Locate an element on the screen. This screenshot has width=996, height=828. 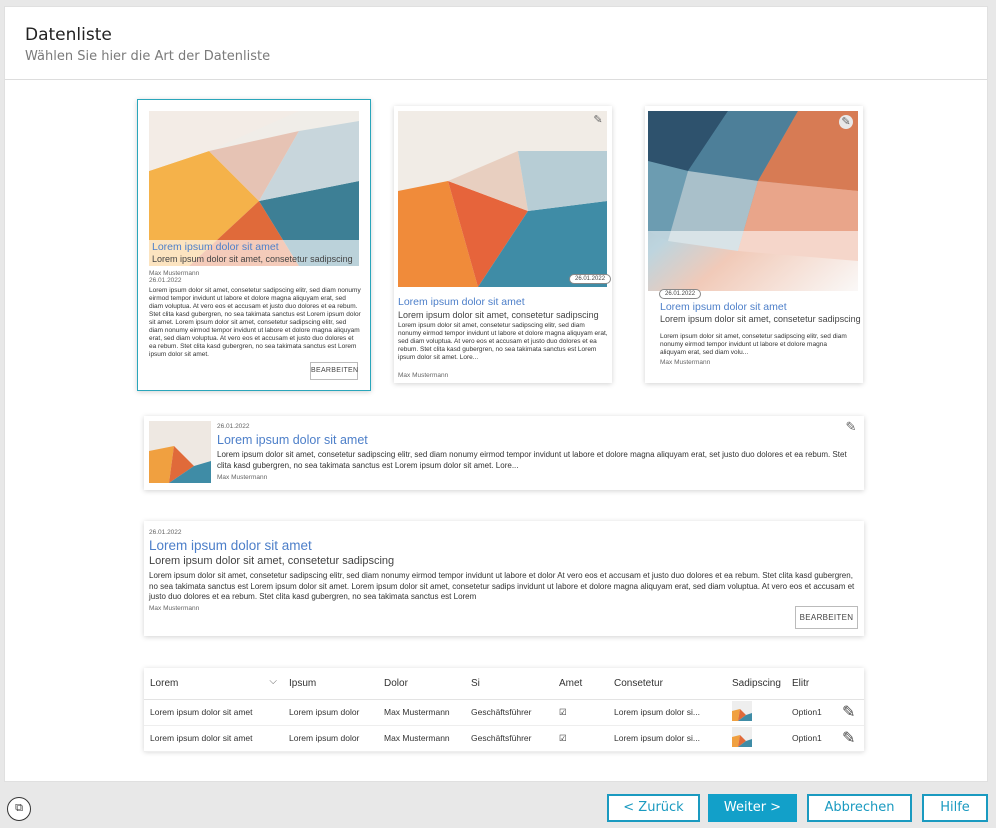
card-date: 26.01.2022 is located at coordinates (165, 280).